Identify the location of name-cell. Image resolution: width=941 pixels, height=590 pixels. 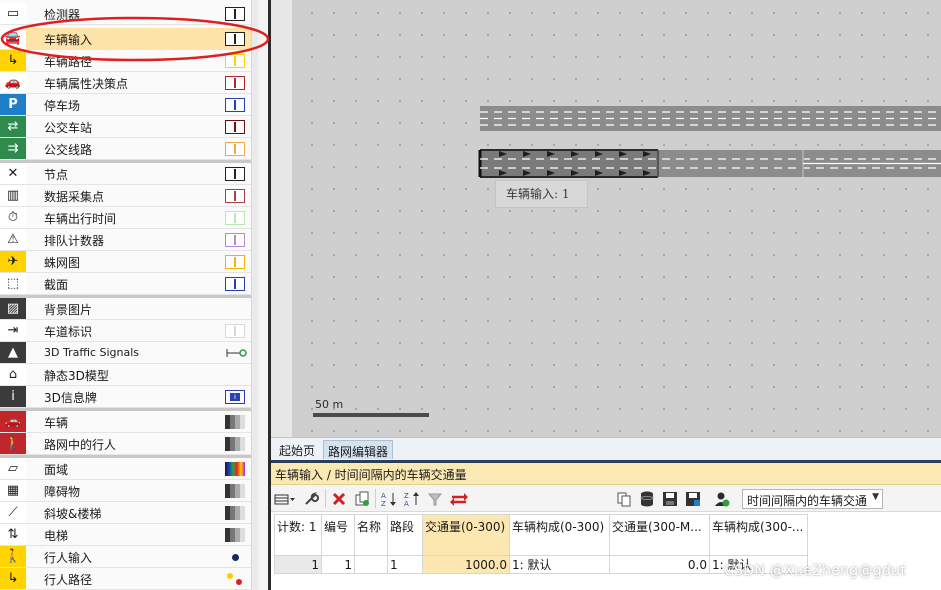
(371, 564).